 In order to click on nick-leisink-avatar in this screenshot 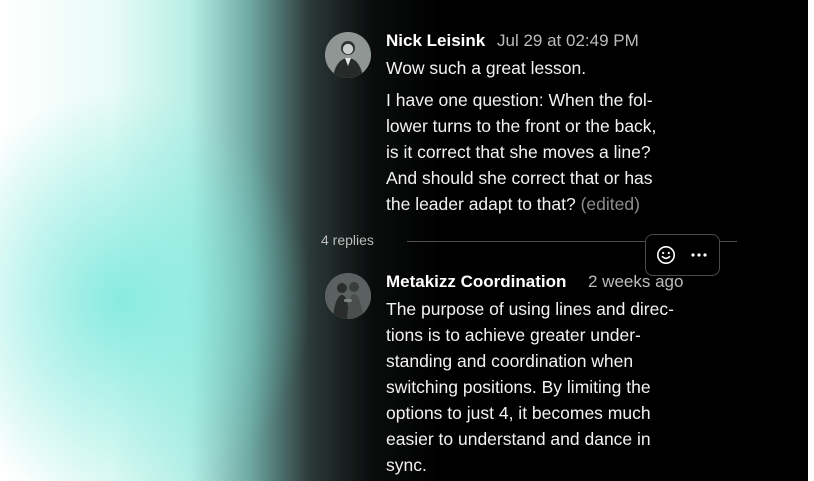, I will do `click(348, 55)`.